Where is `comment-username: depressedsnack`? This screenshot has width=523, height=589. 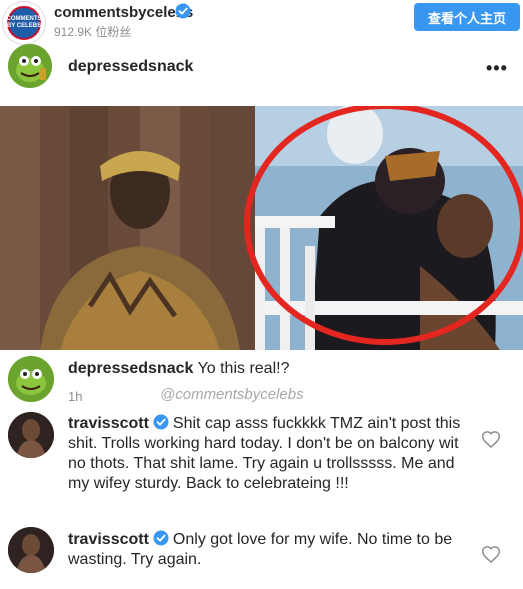 comment-username: depressedsnack is located at coordinates (130, 368).